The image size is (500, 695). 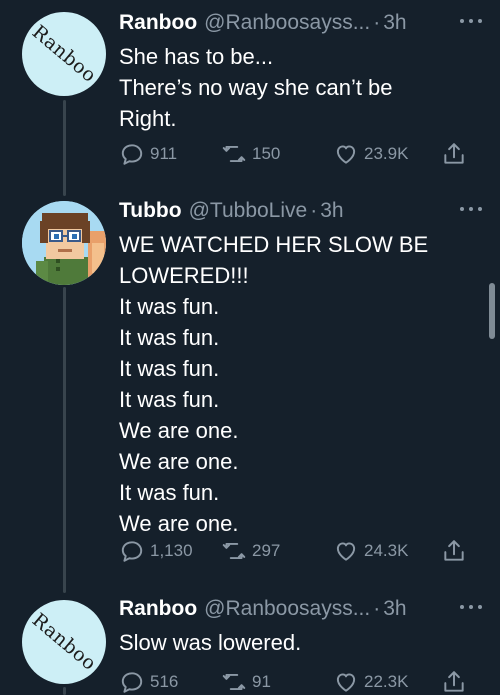 What do you see at coordinates (274, 244) in the screenshot?
I see `tweet-line: WE WATCHED HER SLOW BE` at bounding box center [274, 244].